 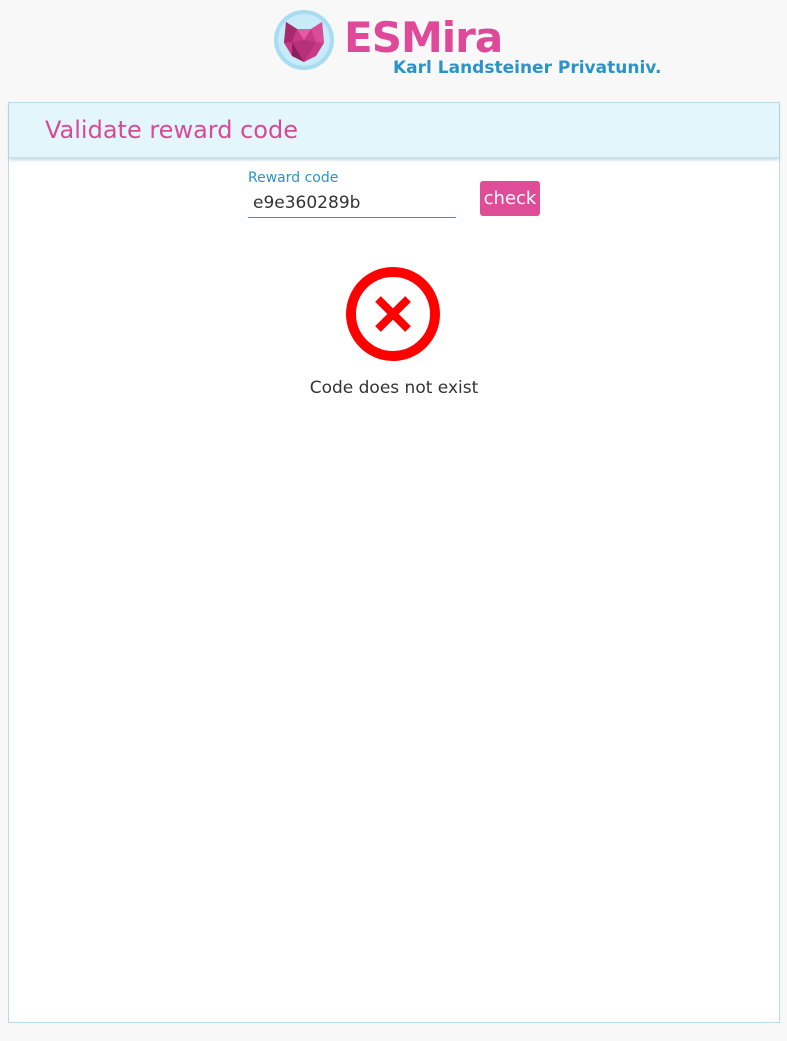 What do you see at coordinates (352, 203) in the screenshot?
I see `reward-code-input` at bounding box center [352, 203].